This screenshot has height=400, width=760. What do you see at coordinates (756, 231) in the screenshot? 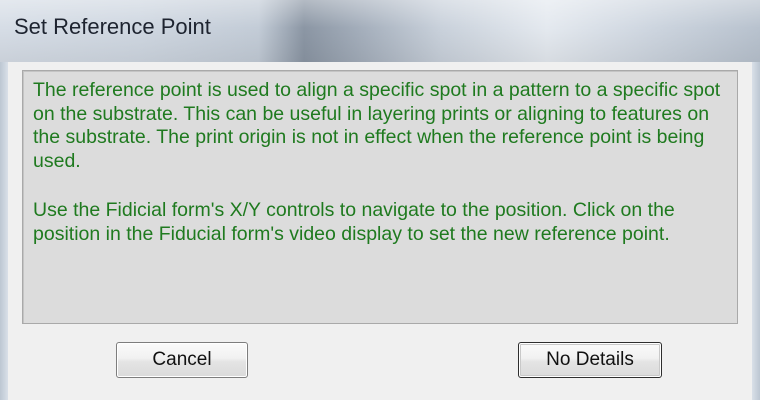
I see `window-frame-right` at bounding box center [756, 231].